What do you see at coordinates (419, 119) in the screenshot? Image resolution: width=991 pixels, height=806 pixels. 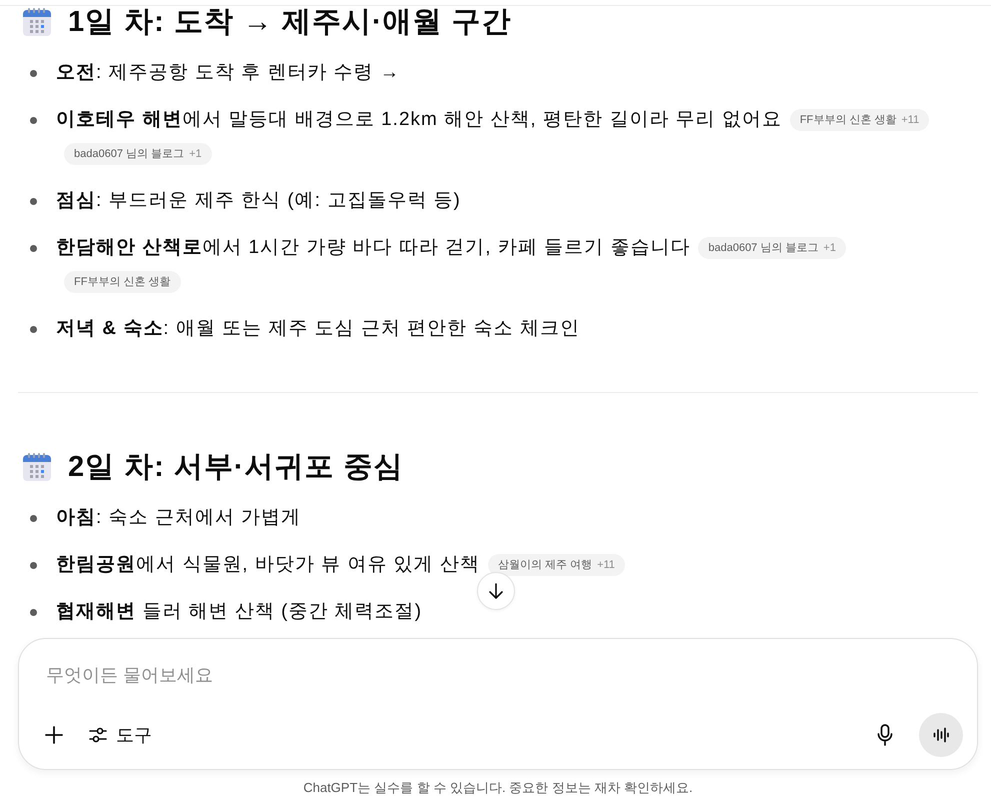 I see `list-item-text: 이호테우 해변에서 말등대 배경으로 1.2km 해안 산책, 평탄한 길이라 무리 없어요` at bounding box center [419, 119].